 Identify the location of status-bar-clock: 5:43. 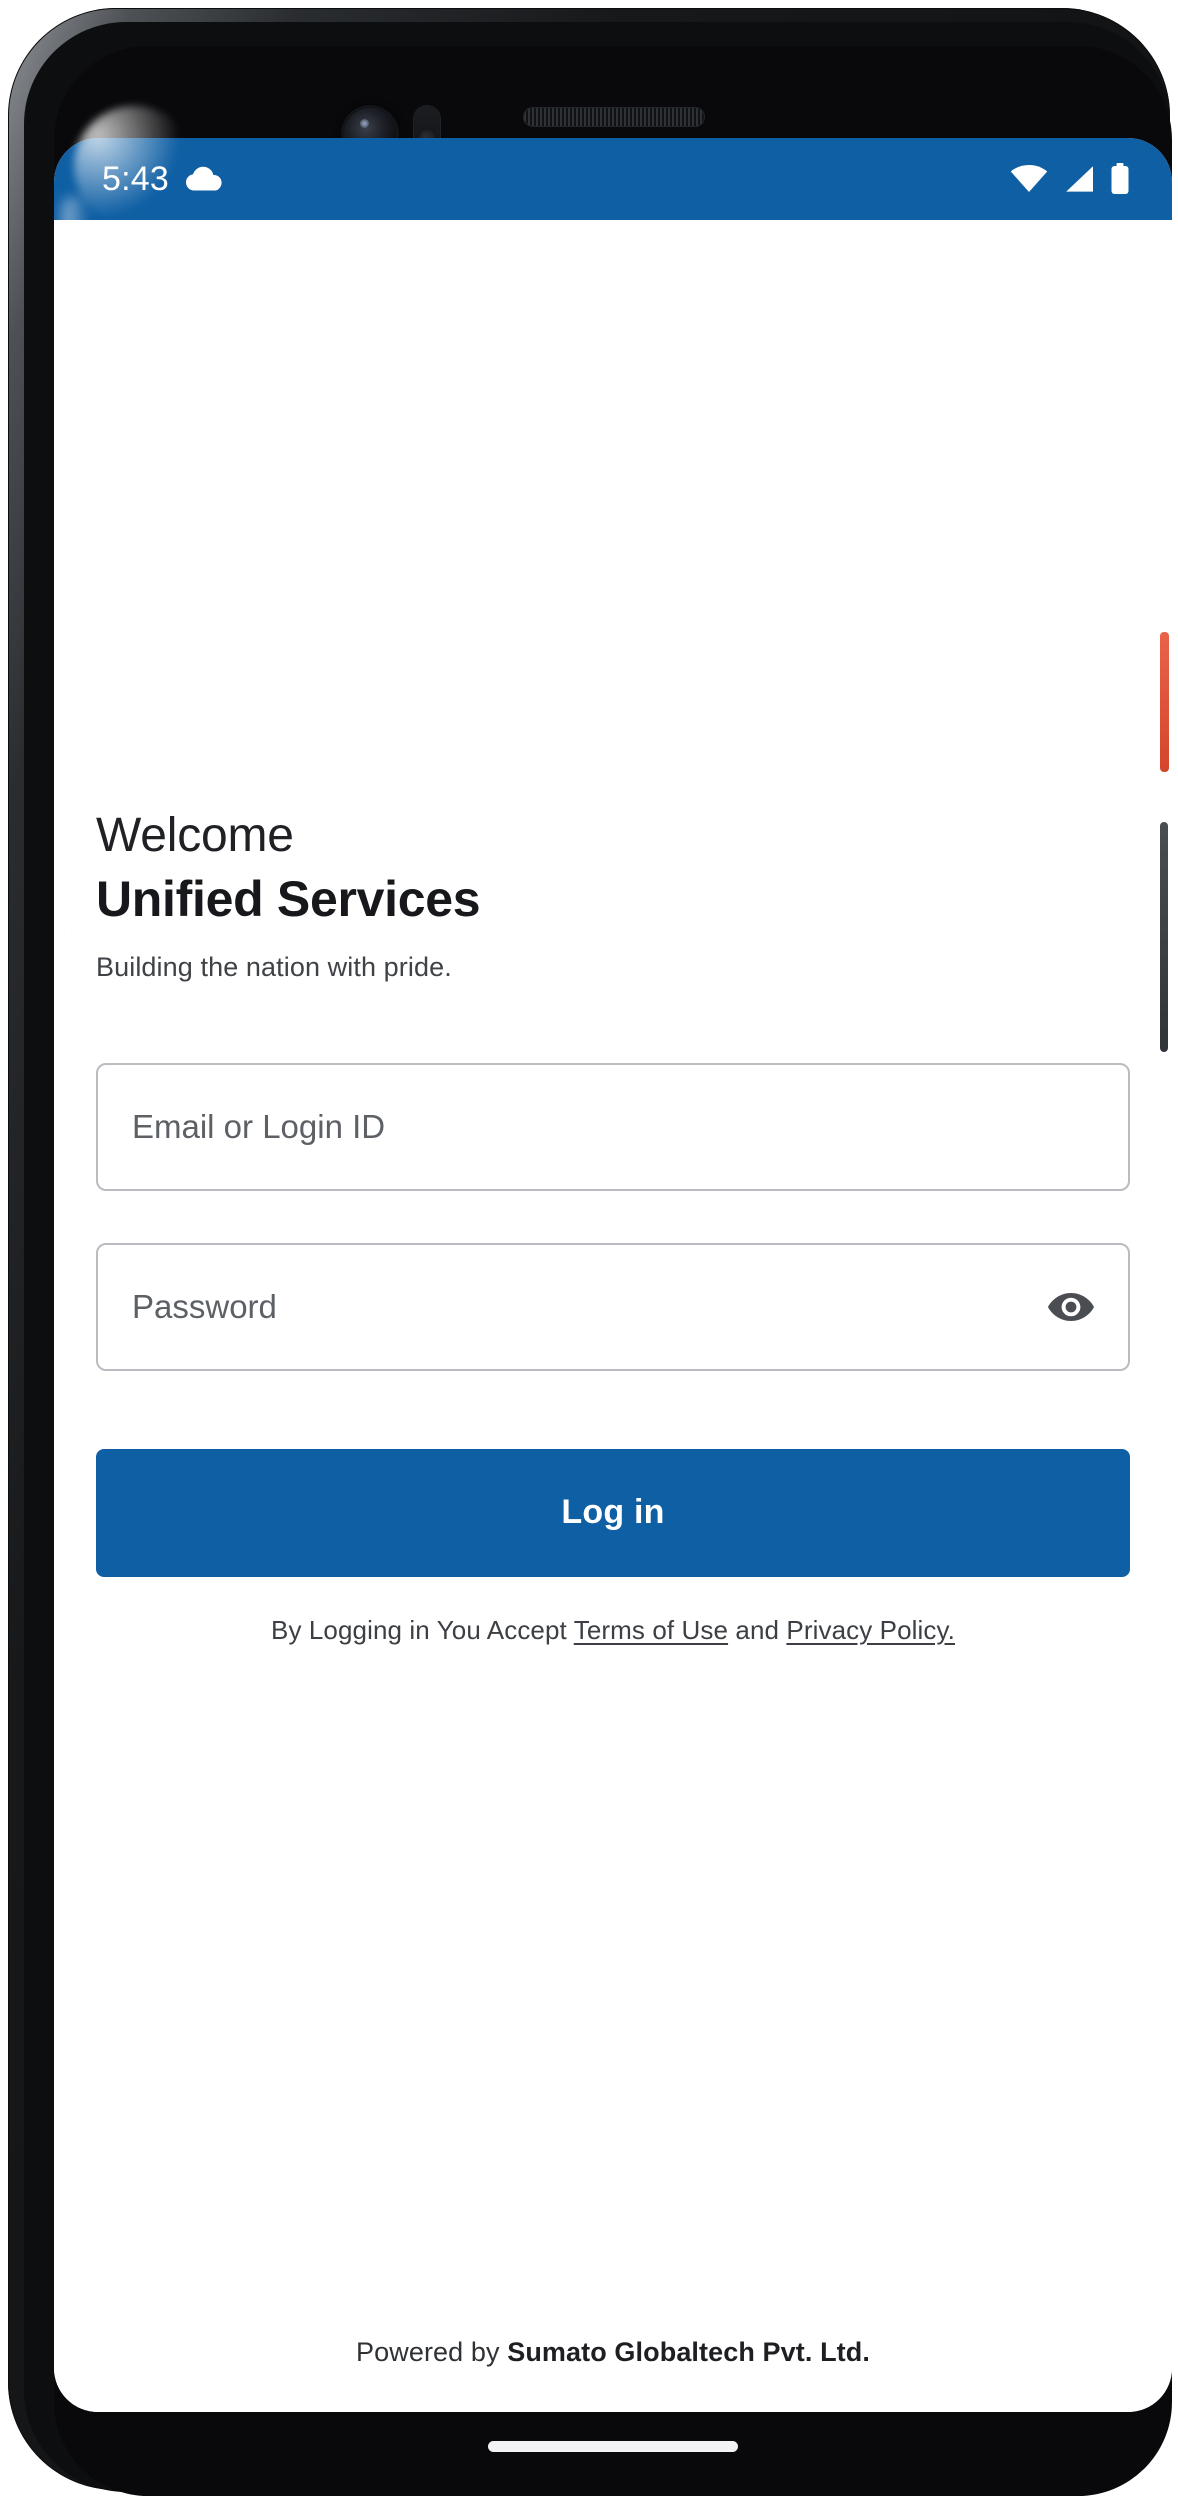
(135, 179).